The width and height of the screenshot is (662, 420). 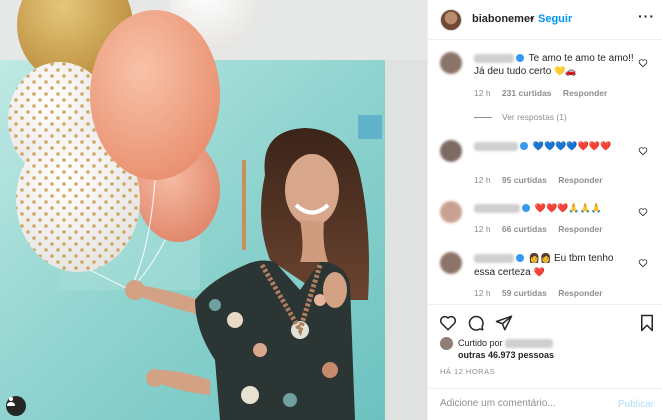 I want to click on post-actions-bar, so click(x=545, y=321).